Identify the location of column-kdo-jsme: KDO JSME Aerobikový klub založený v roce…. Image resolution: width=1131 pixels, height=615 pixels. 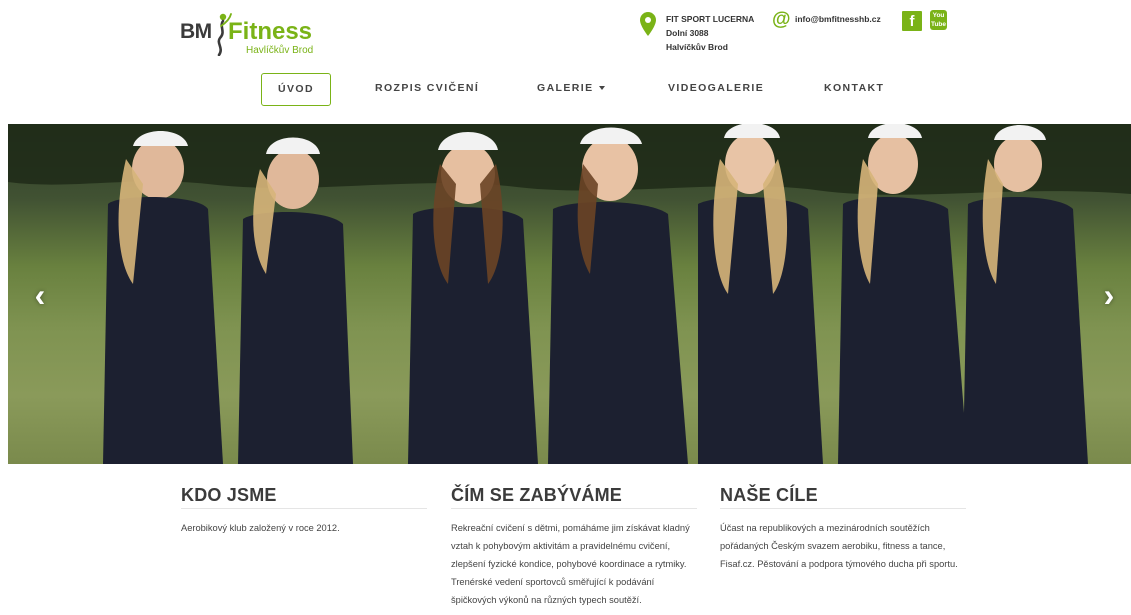
(304, 511).